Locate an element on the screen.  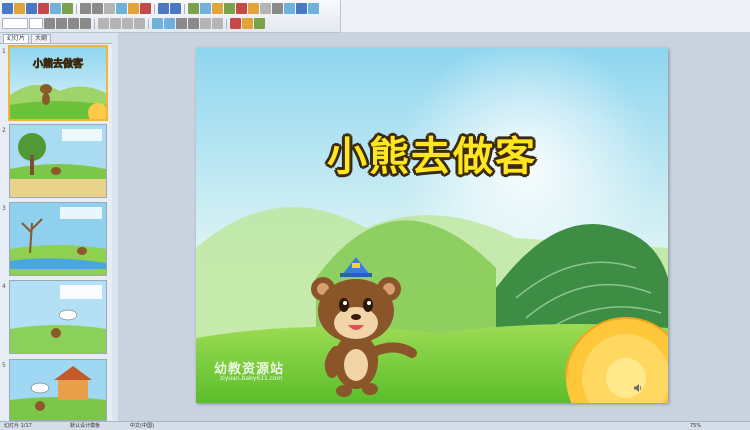
slide-number: 4 is located at coordinates (4, 286).